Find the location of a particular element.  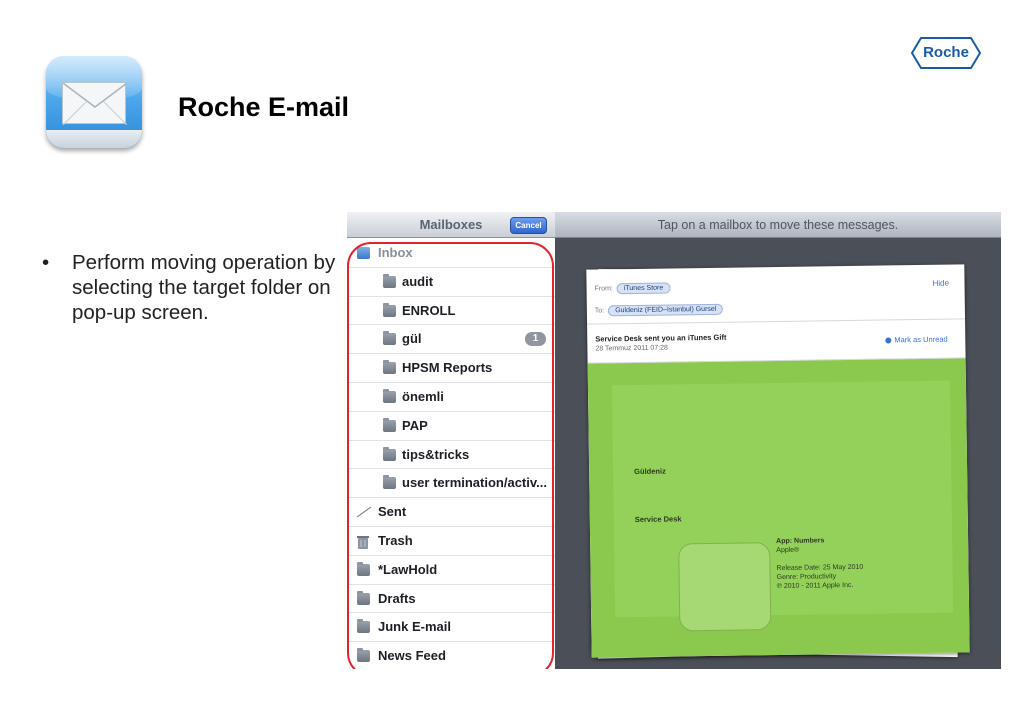

from-row: From: iTunes Store is located at coordinates (632, 288).